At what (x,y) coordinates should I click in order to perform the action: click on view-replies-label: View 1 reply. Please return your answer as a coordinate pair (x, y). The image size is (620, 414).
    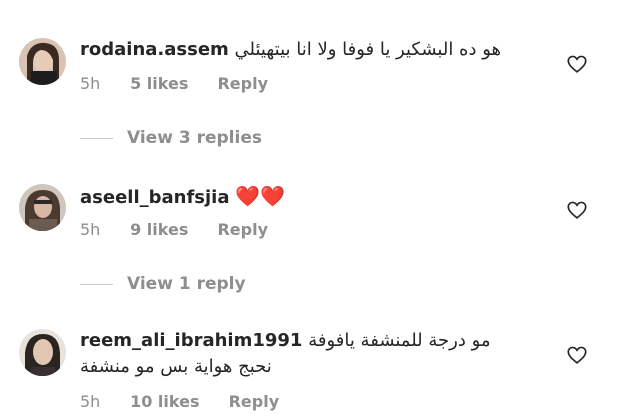
    Looking at the image, I should click on (186, 284).